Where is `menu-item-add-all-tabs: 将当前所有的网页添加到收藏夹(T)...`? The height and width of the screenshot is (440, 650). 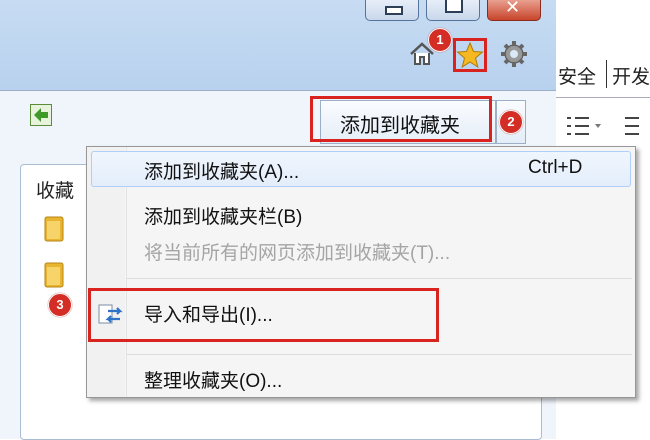
menu-item-add-all-tabs: 将当前所有的网页添加到收藏夹(T)... is located at coordinates (297, 253).